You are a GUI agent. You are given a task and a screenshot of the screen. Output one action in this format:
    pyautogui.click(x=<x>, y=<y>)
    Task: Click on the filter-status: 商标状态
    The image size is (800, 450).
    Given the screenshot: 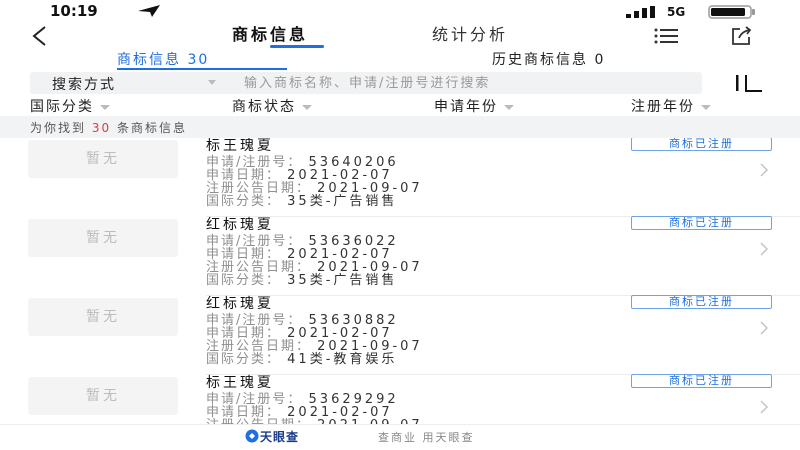 What is the action you would take?
    pyautogui.click(x=272, y=106)
    